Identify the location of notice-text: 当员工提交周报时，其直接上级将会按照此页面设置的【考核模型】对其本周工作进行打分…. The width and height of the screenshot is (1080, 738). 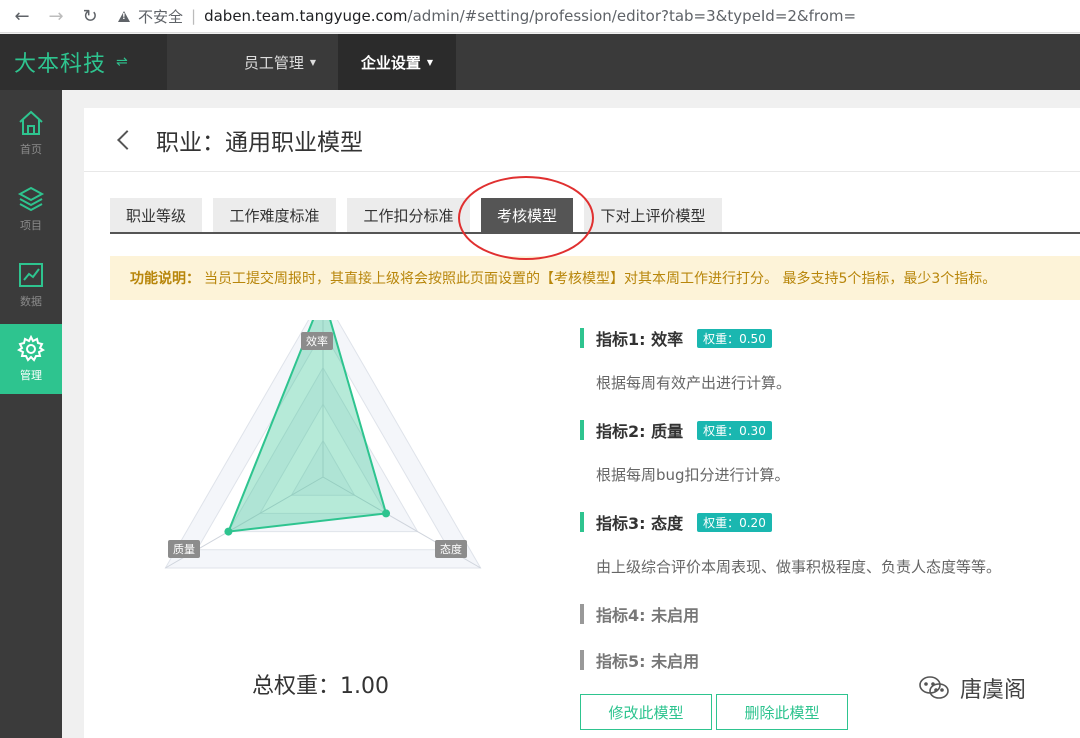
(600, 279).